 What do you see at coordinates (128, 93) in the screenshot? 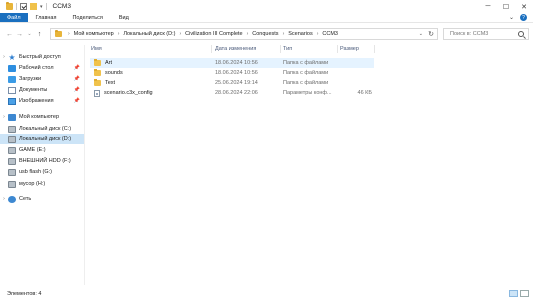
I see `file-name: scenario.c3x_config` at bounding box center [128, 93].